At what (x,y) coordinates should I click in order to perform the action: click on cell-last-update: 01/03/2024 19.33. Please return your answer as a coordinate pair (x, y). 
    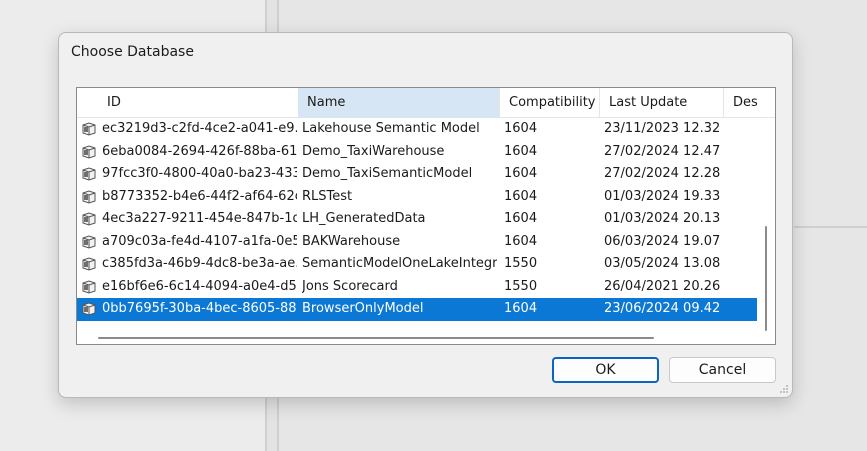
    Looking at the image, I should click on (662, 196).